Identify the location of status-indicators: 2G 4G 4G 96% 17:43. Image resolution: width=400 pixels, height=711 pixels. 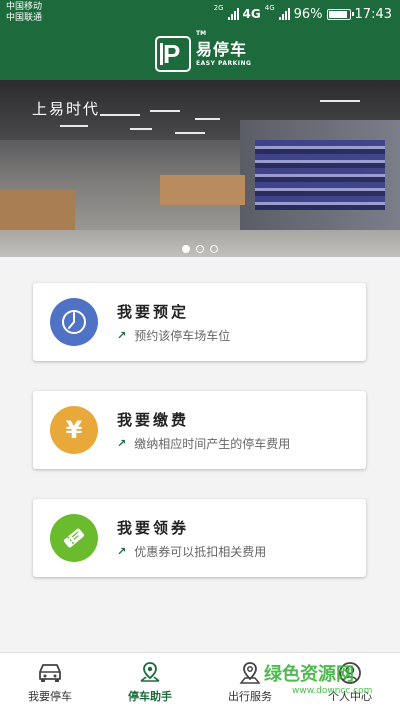
(303, 14).